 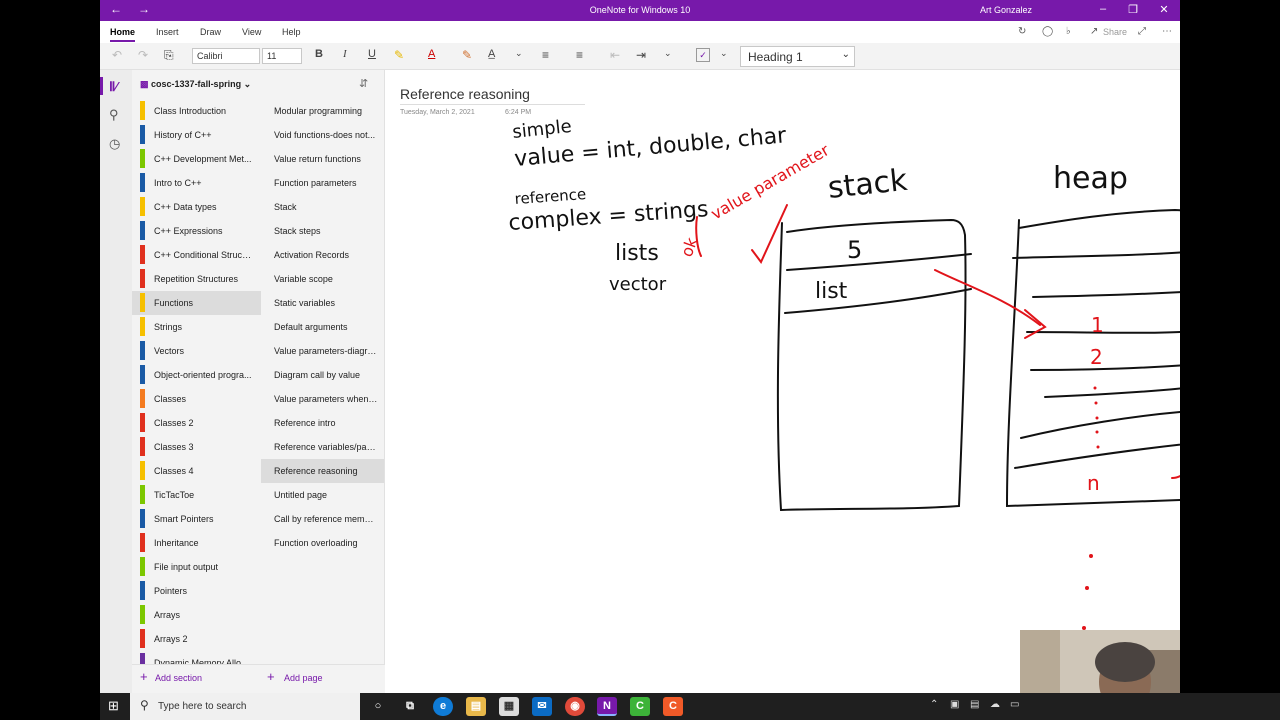 What do you see at coordinates (542, 706) in the screenshot?
I see `mail-icon: ✉` at bounding box center [542, 706].